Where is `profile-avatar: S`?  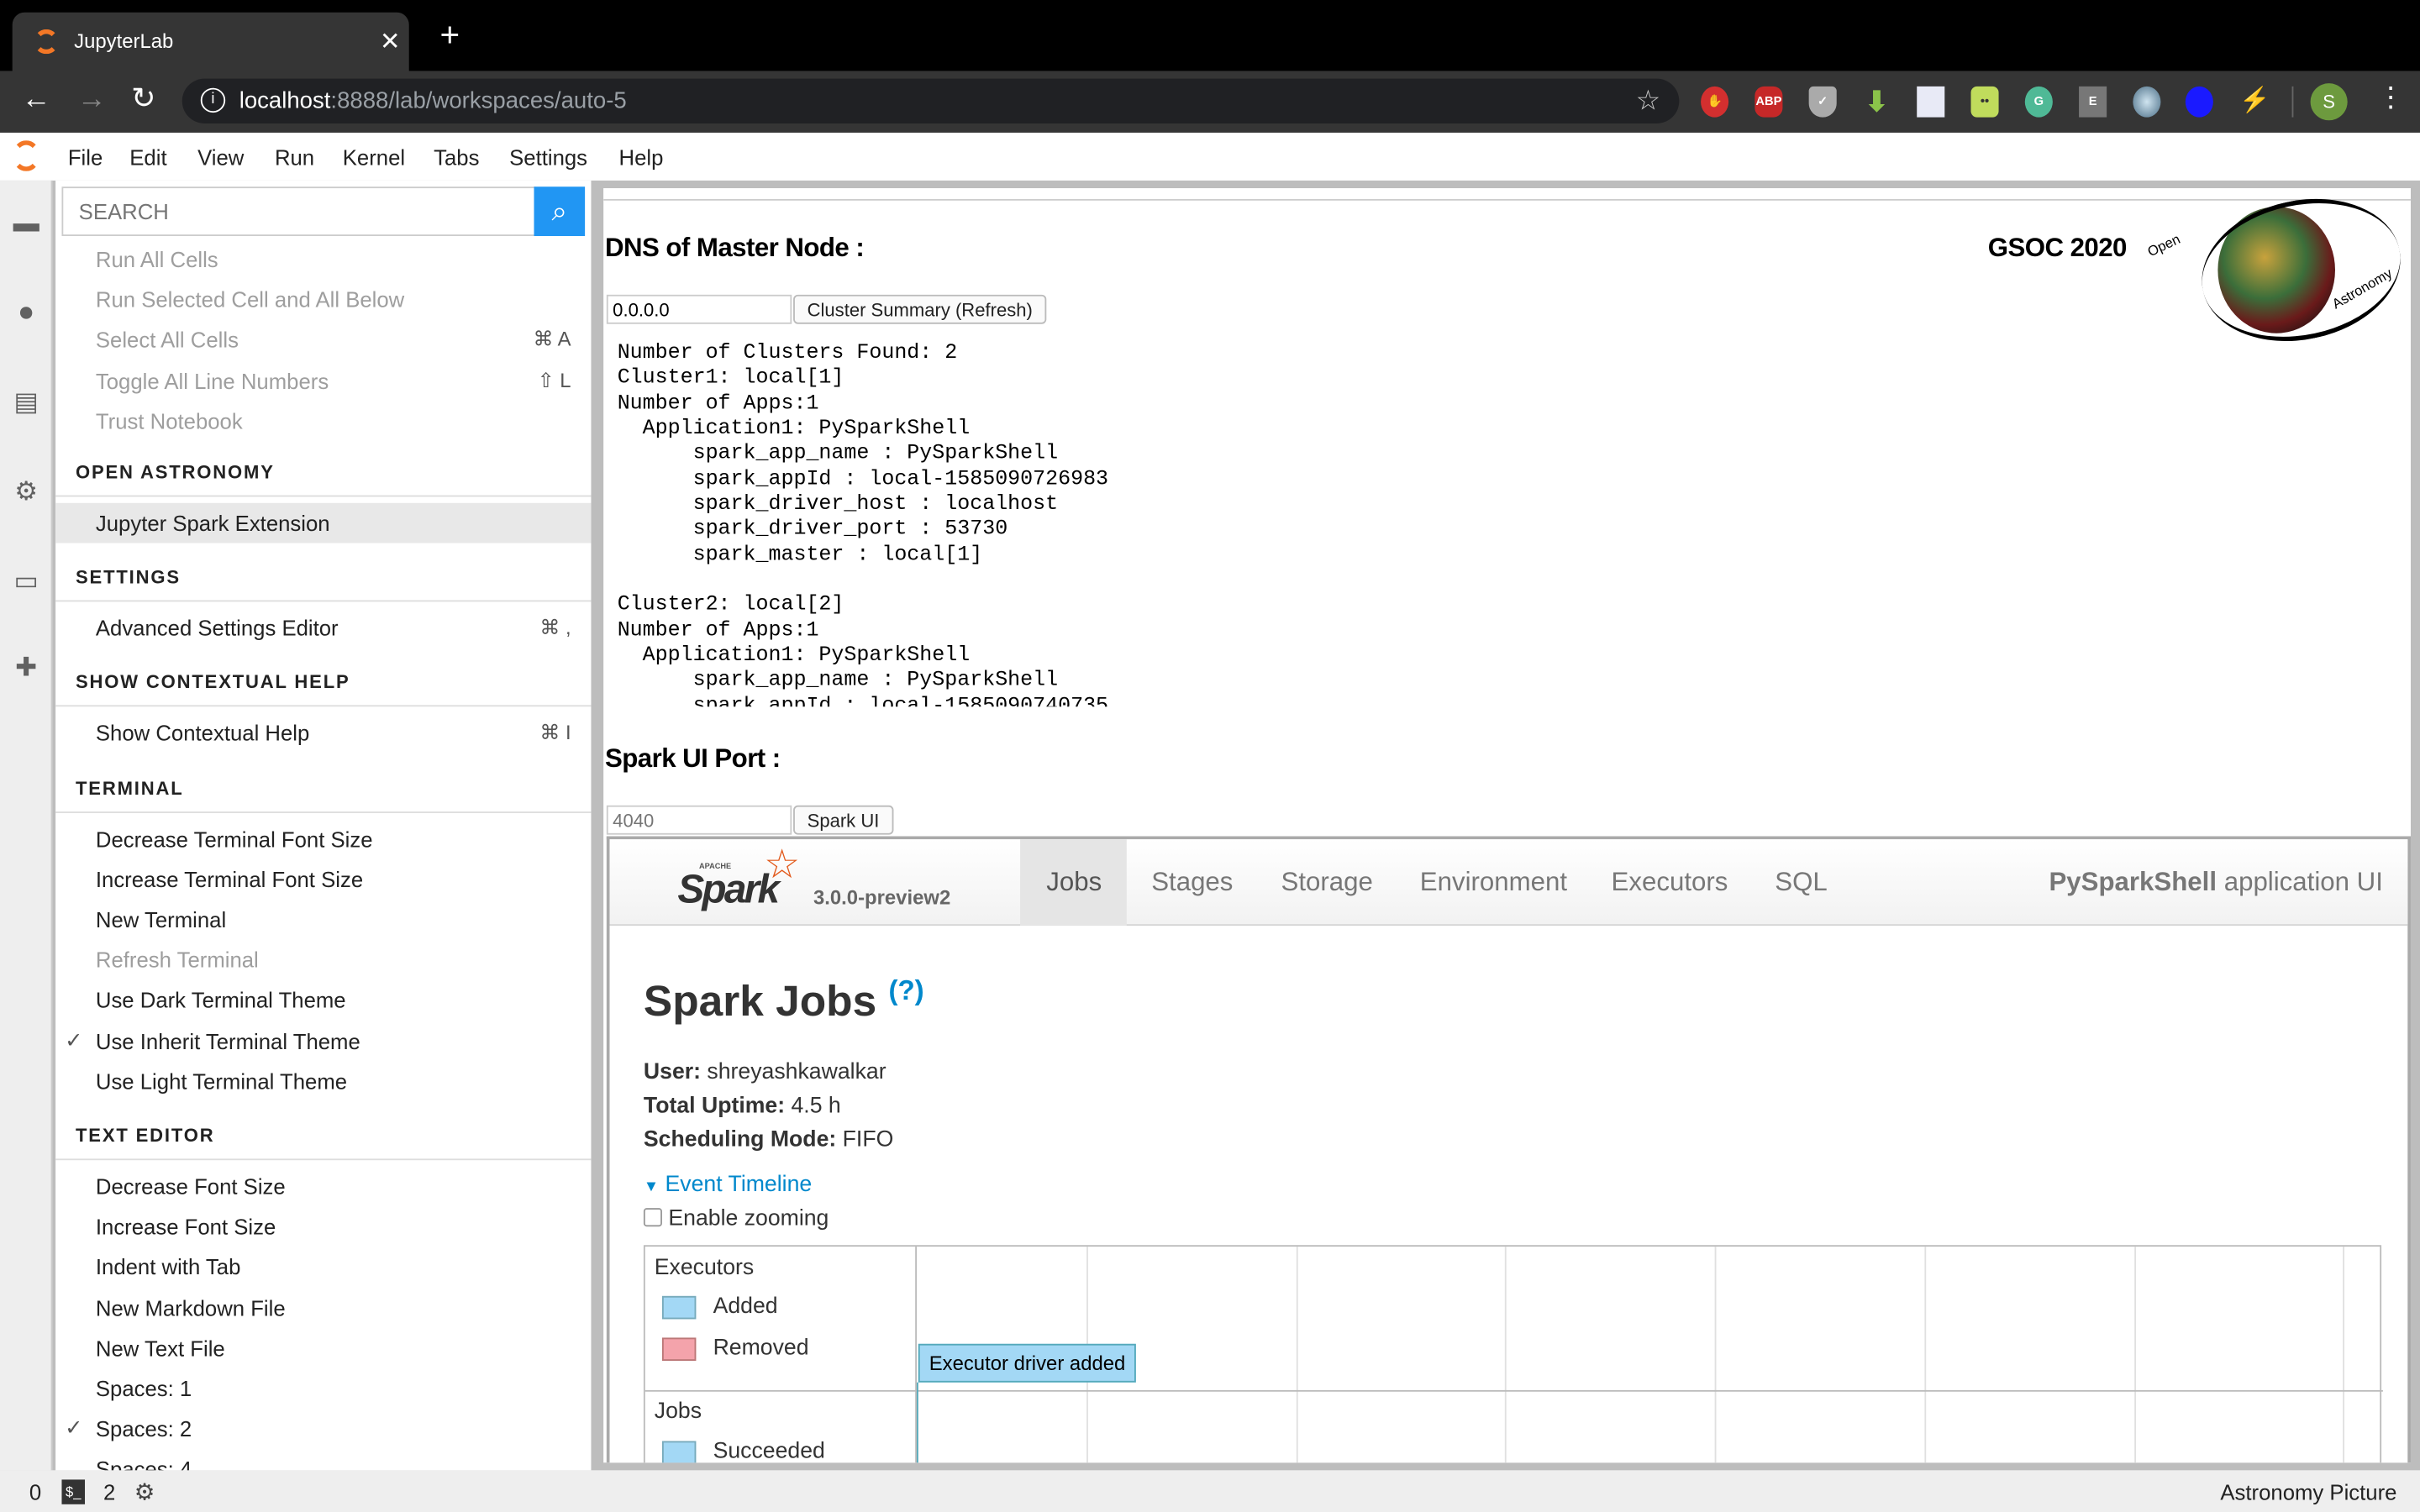
profile-avatar: S is located at coordinates (2329, 102).